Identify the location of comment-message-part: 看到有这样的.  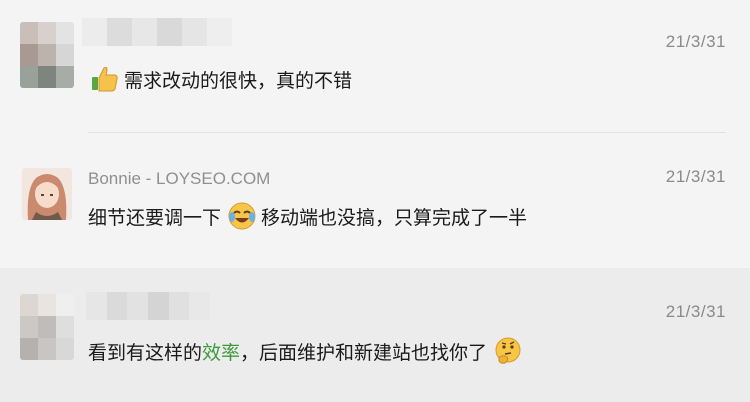
(145, 352).